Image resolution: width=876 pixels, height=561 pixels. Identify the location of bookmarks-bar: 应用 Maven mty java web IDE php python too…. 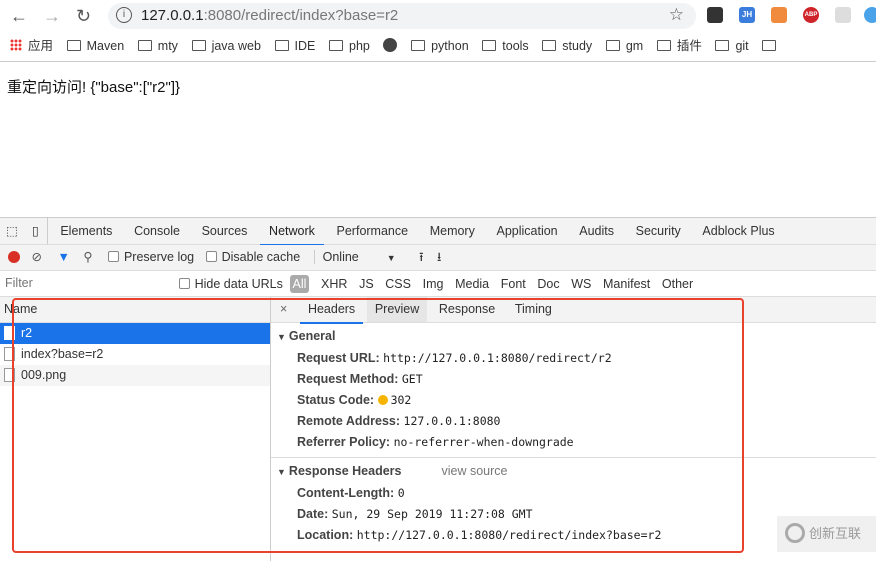
(438, 47).